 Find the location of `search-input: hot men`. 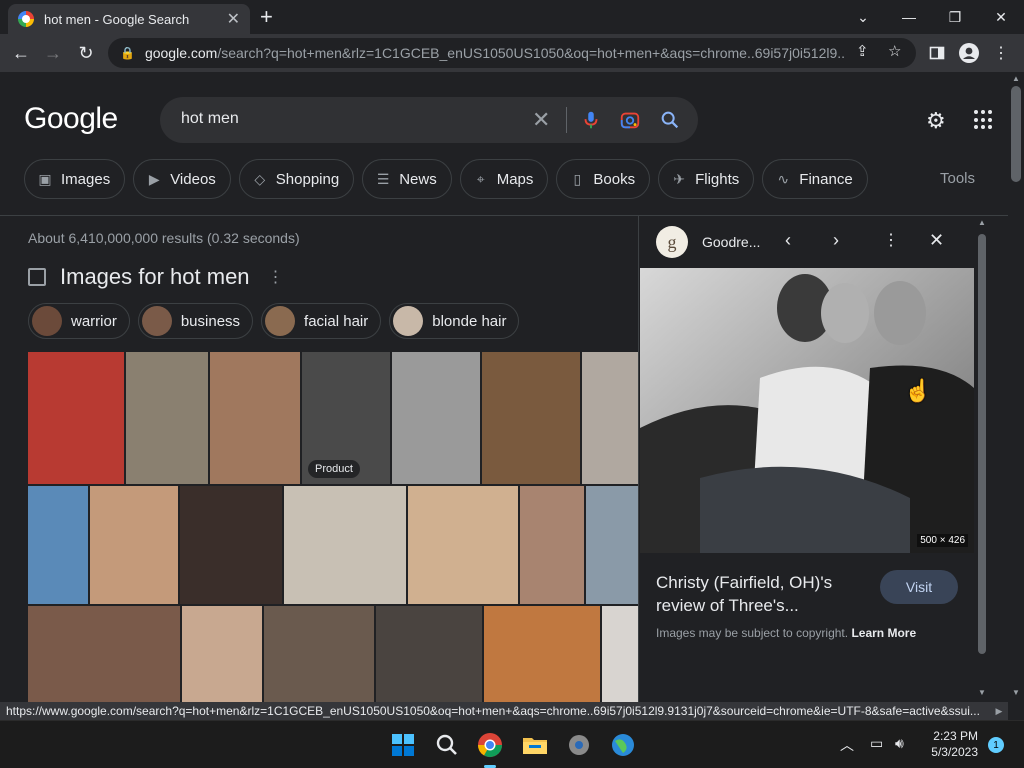

search-input: hot men is located at coordinates (210, 119).